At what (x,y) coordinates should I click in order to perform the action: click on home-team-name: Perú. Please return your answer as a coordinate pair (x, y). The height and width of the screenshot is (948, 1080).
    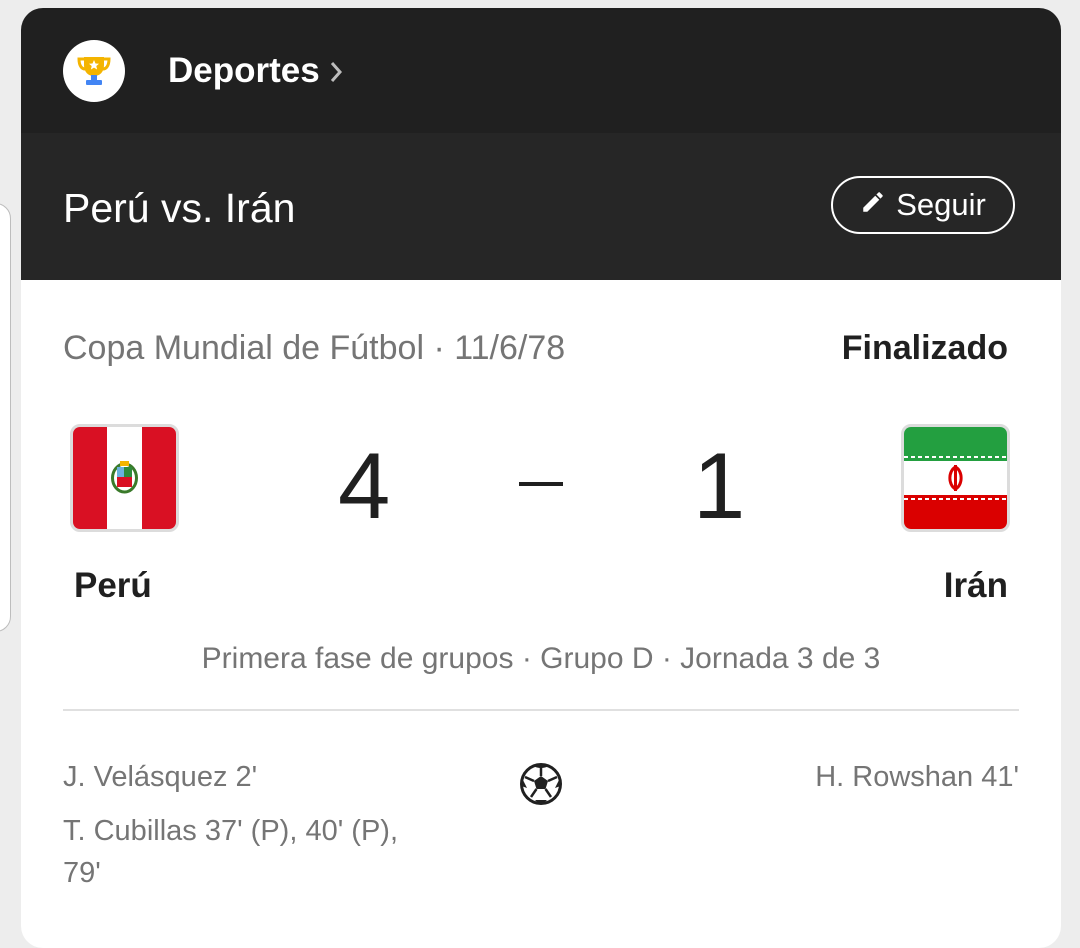
    Looking at the image, I should click on (113, 586).